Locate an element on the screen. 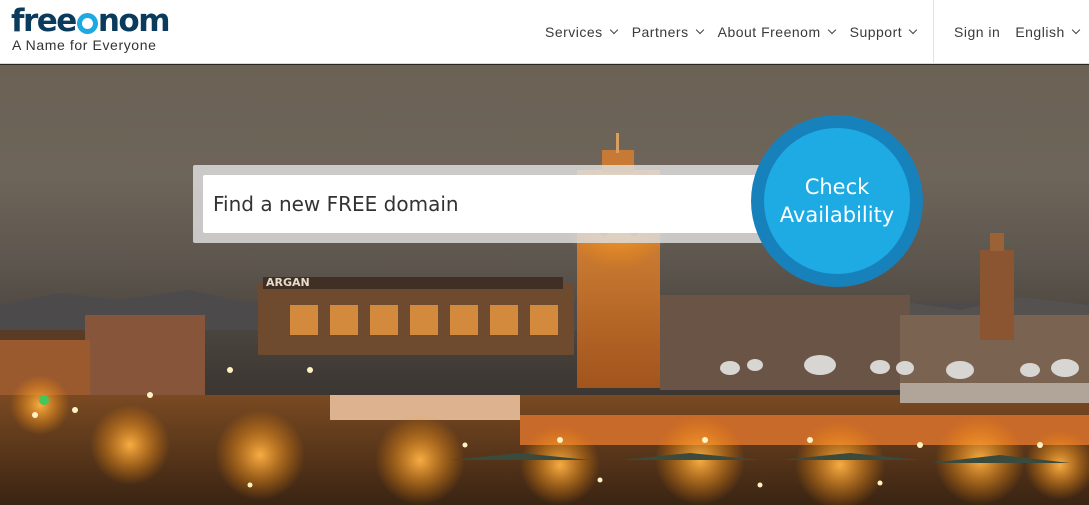  main-nav: Services Partners About Freenom Support is located at coordinates (738, 32).